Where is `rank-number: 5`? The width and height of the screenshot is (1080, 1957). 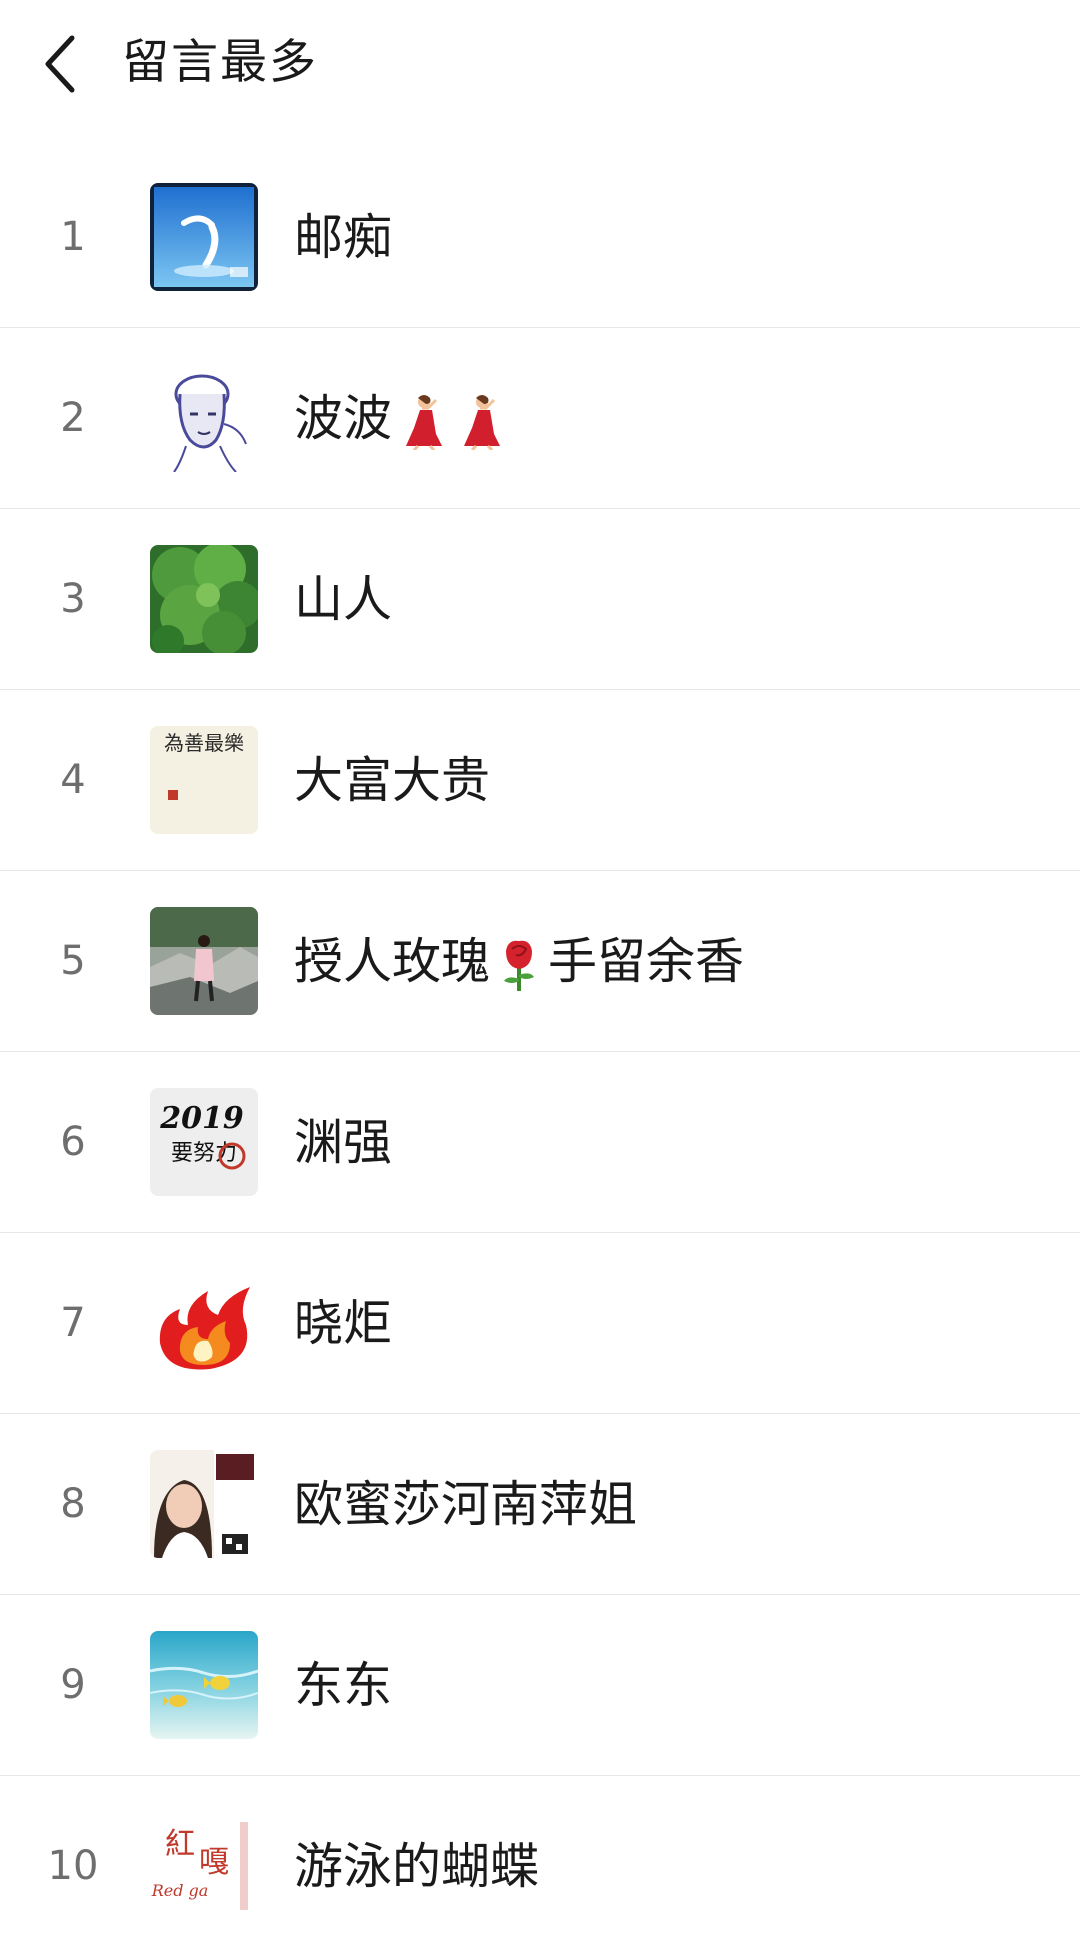
rank-number: 5 is located at coordinates (73, 961).